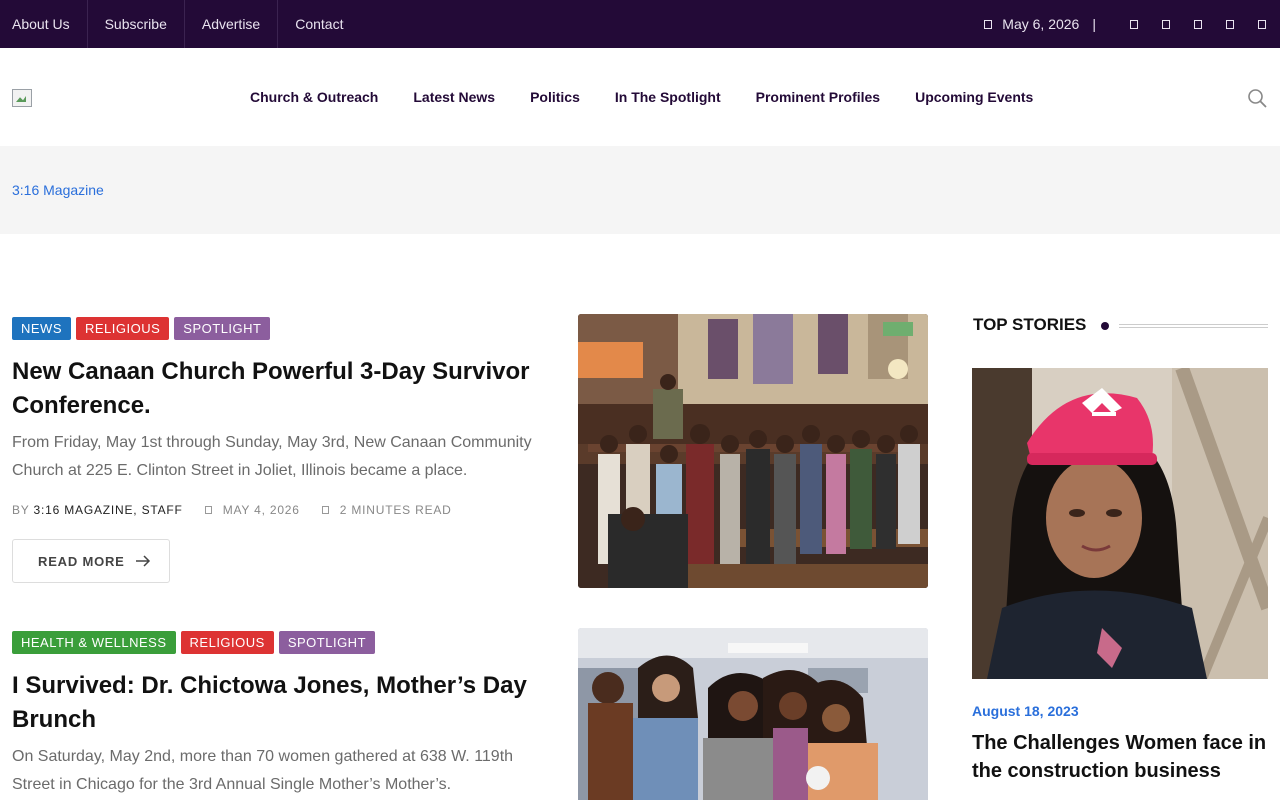 This screenshot has width=1280, height=800. I want to click on article-author: BY 3:16 MAGAZINE, STAFF, so click(97, 510).